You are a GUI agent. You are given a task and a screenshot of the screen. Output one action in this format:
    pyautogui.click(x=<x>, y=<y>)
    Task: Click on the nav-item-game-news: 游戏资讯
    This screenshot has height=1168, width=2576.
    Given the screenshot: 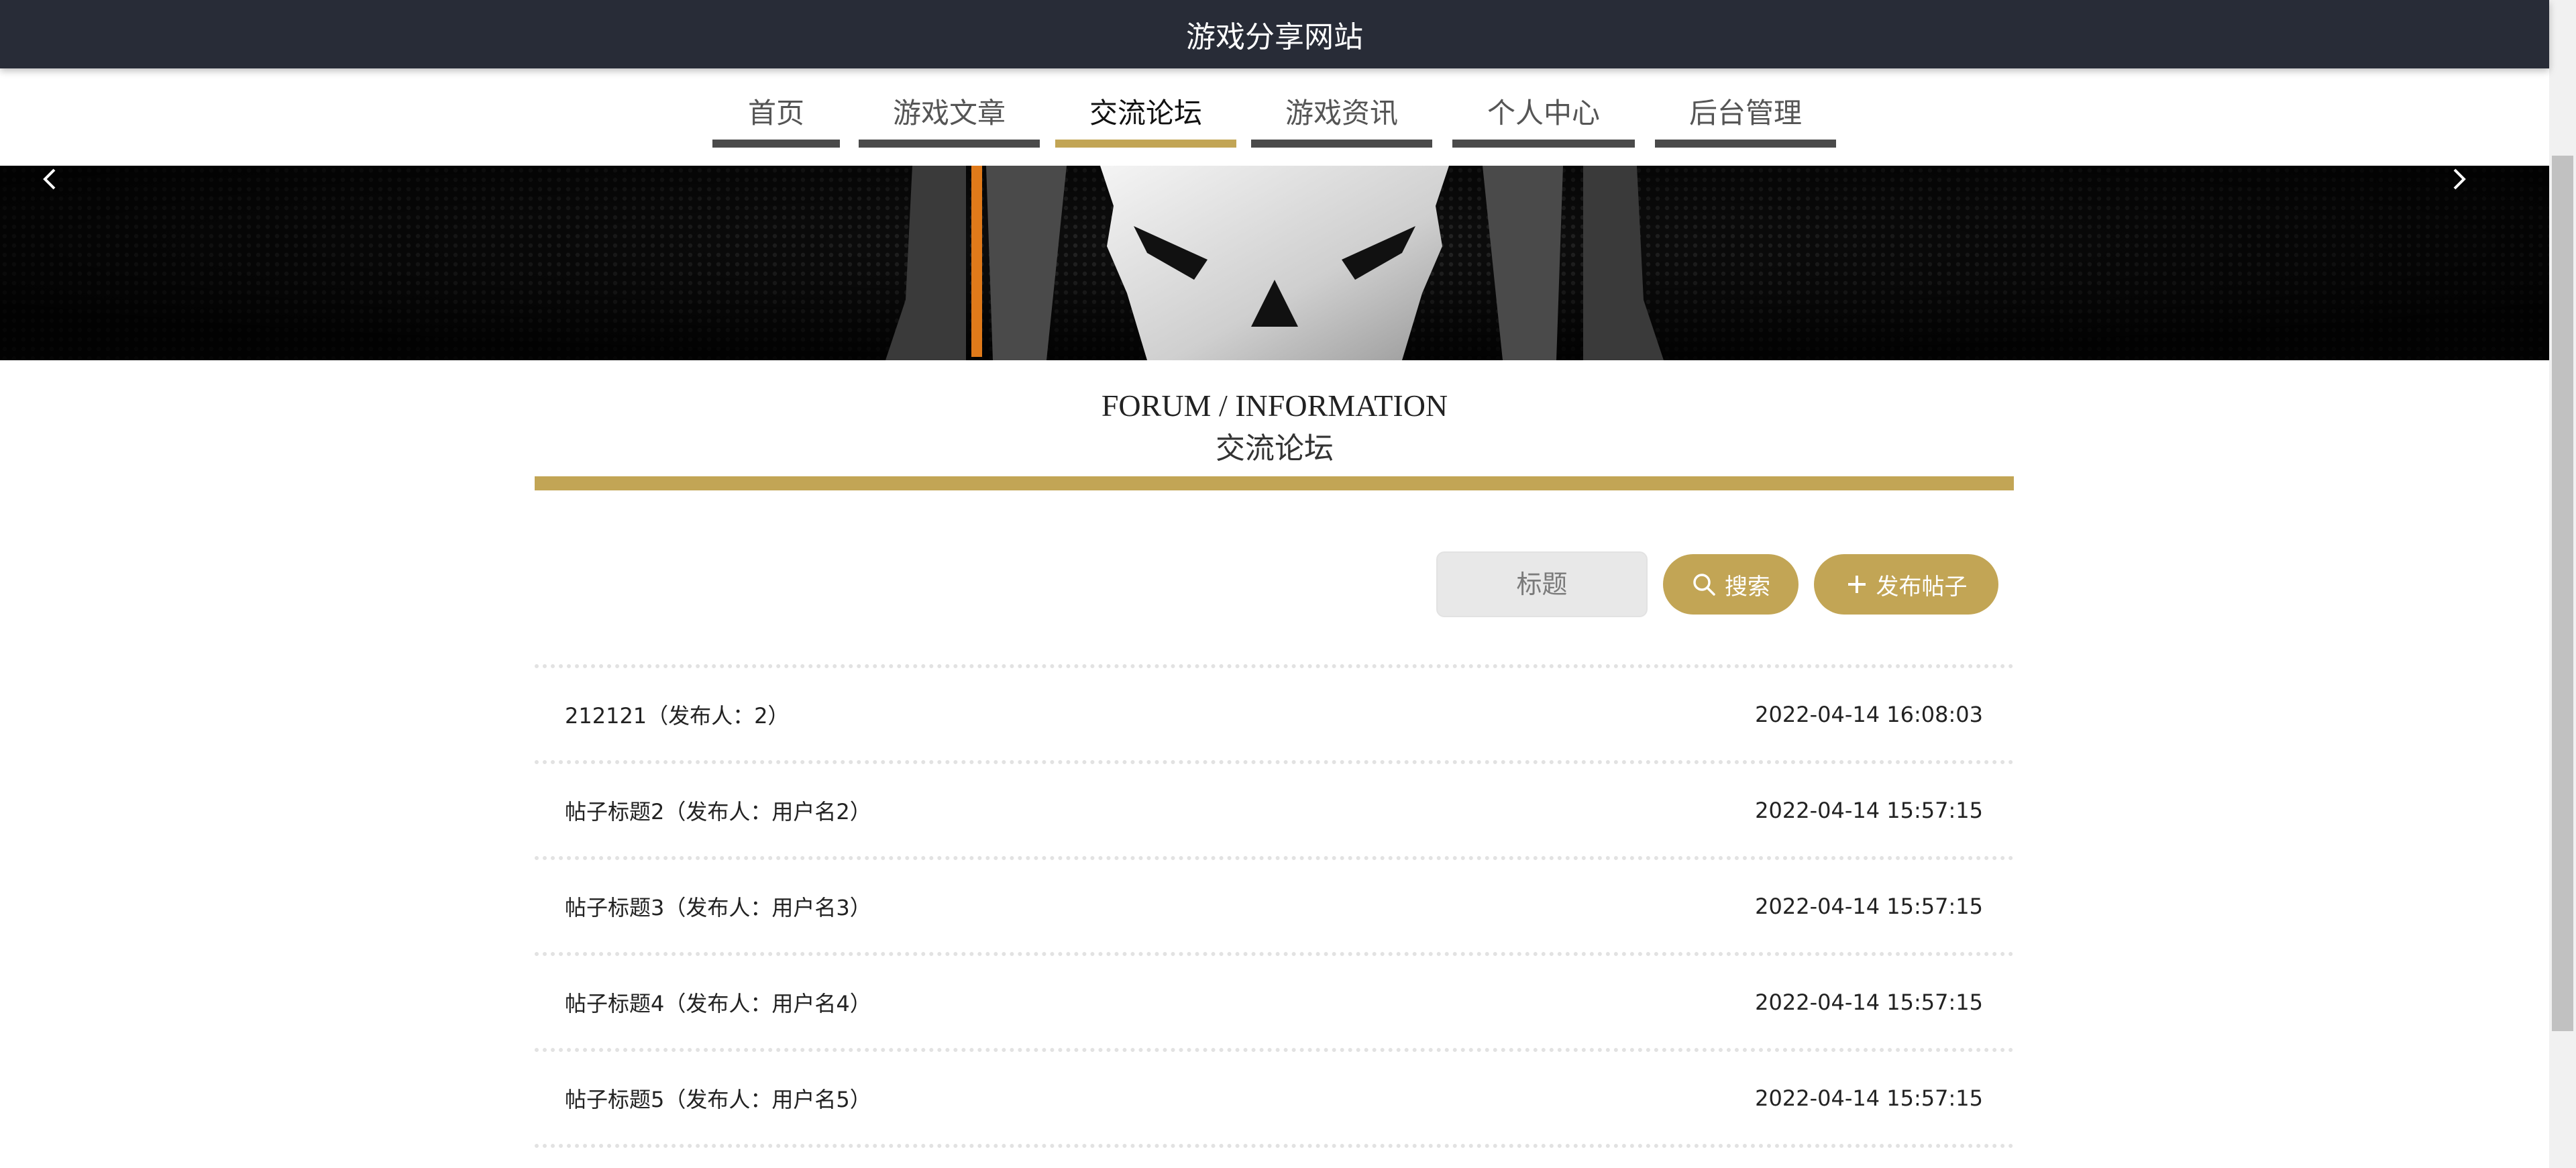 What is the action you would take?
    pyautogui.click(x=1341, y=120)
    